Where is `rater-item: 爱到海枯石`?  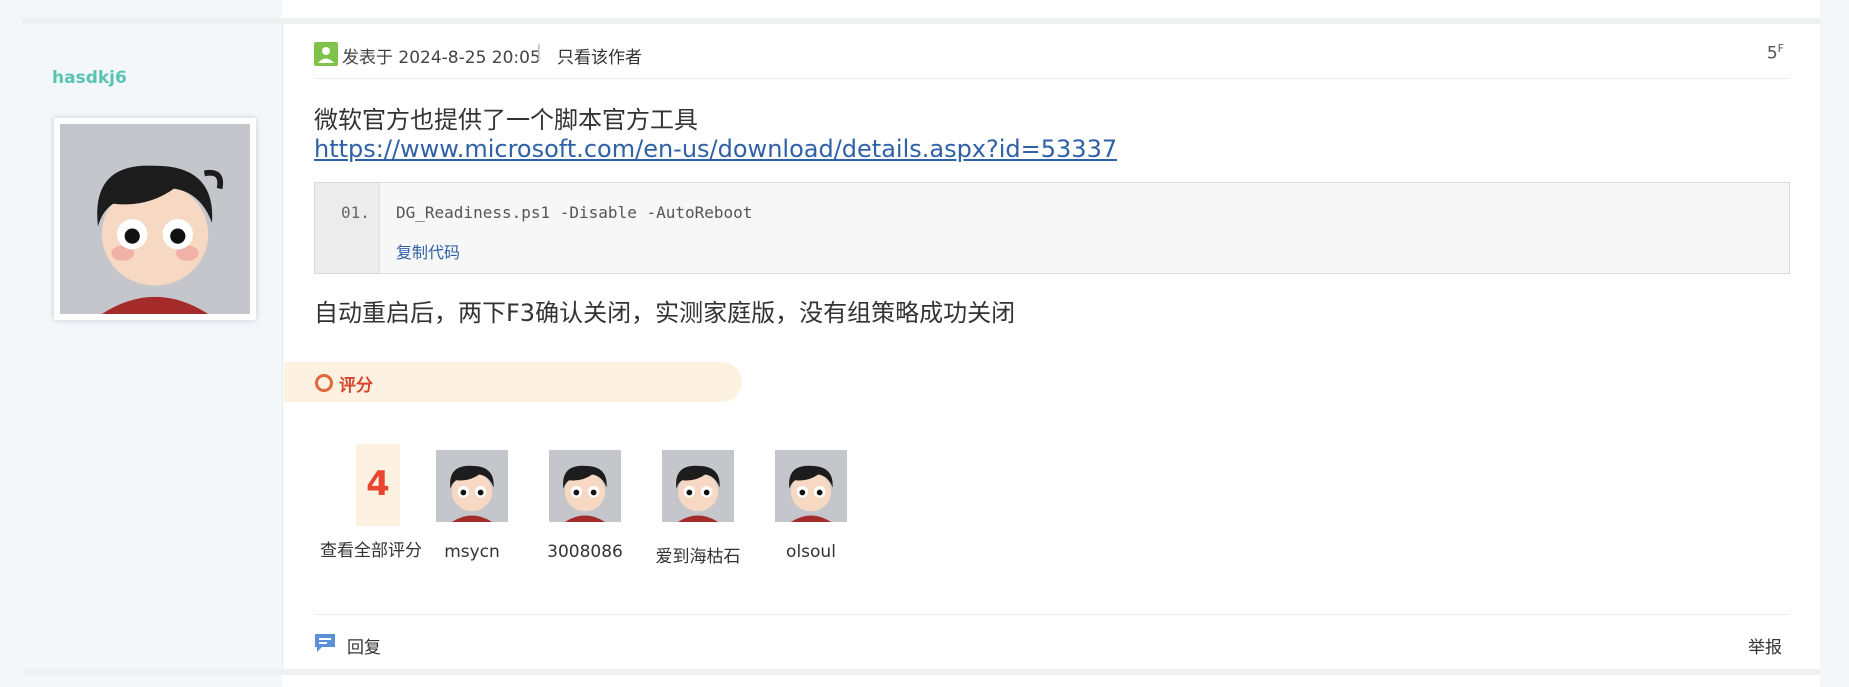
rater-item: 爱到海枯石 is located at coordinates (698, 508).